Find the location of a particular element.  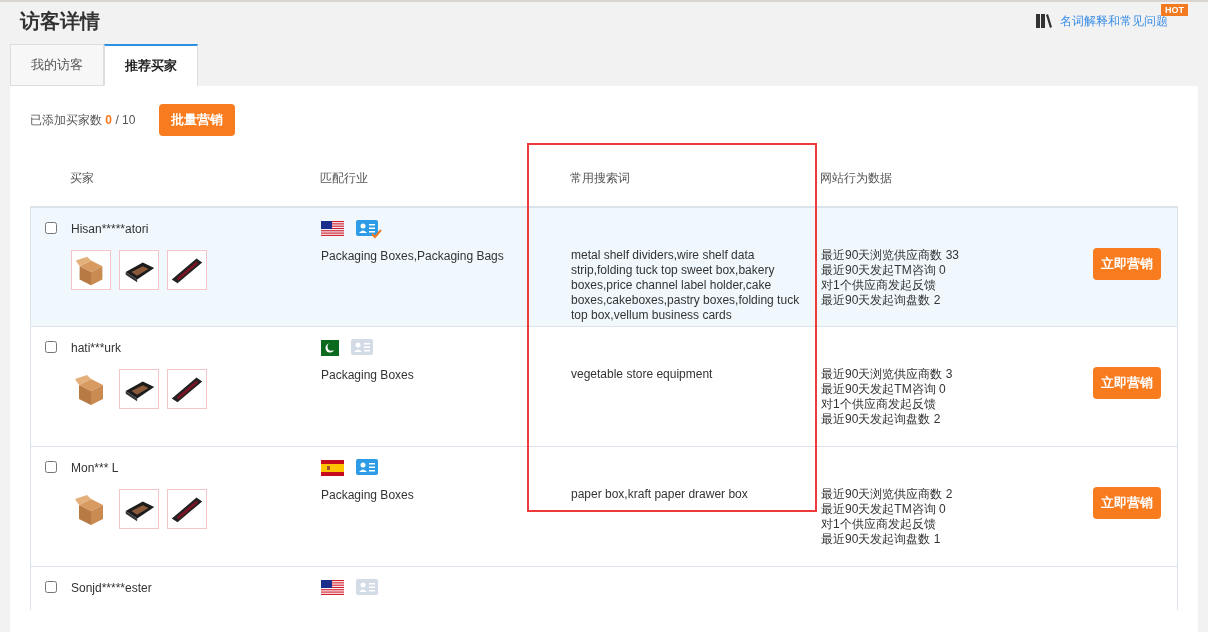

tab: 我的访客 is located at coordinates (57, 65).